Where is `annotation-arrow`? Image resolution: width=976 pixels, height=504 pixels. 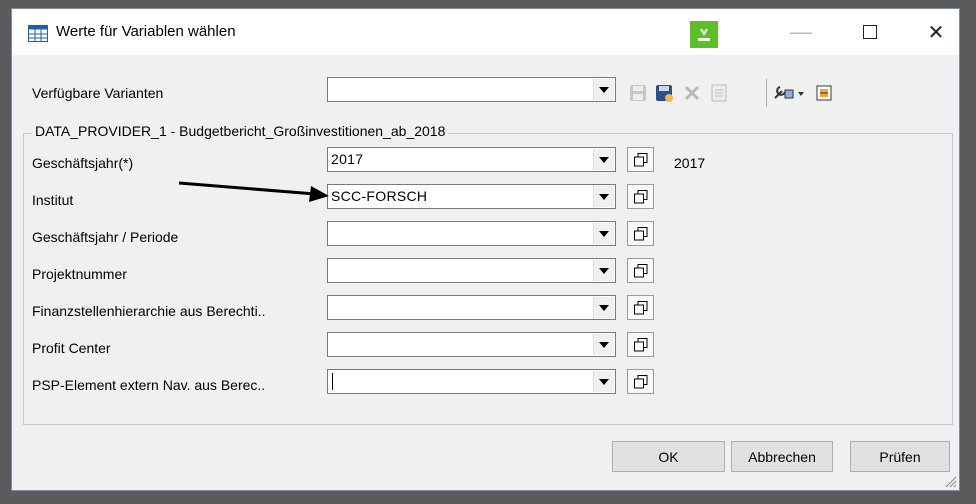 annotation-arrow is located at coordinates (253, 191).